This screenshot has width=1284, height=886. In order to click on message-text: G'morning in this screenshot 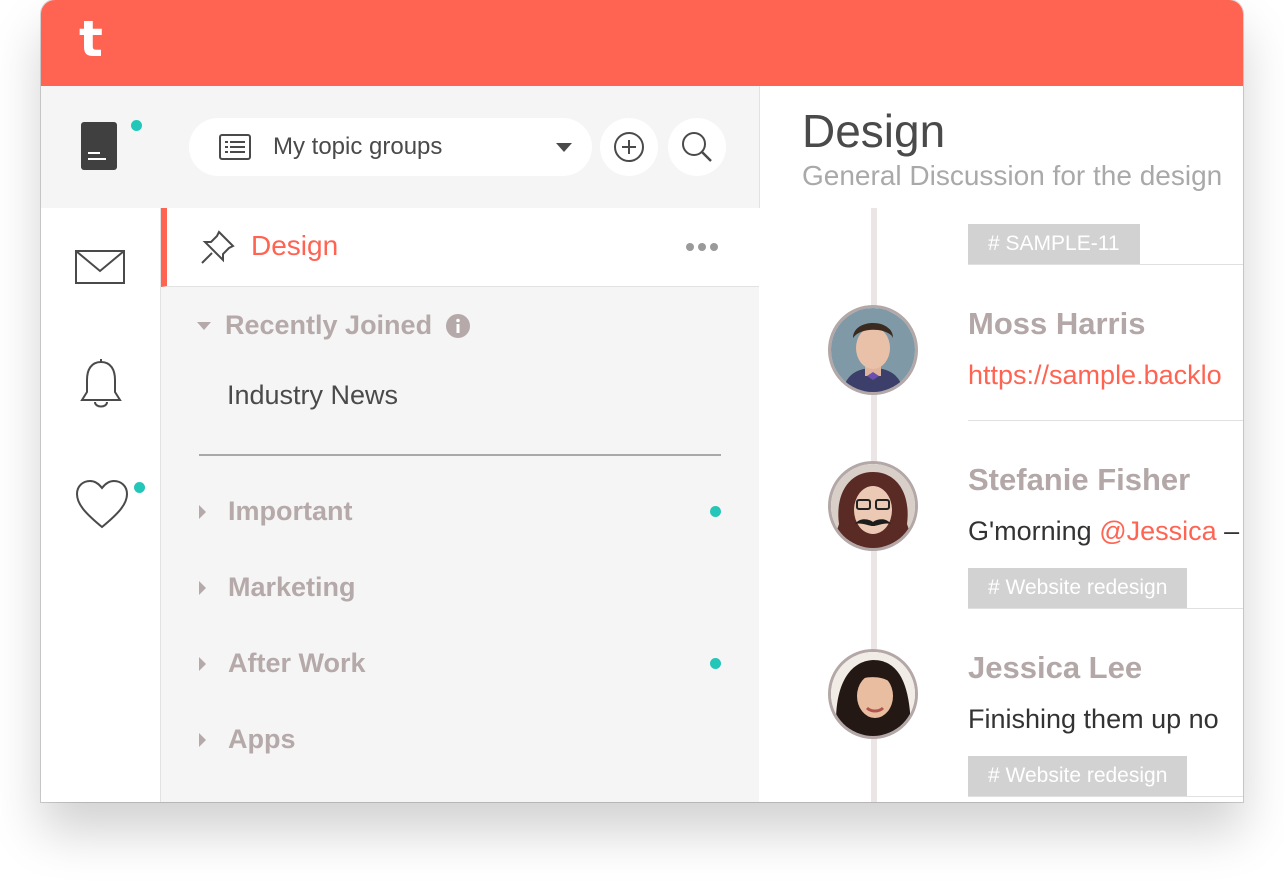, I will do `click(1034, 531)`.